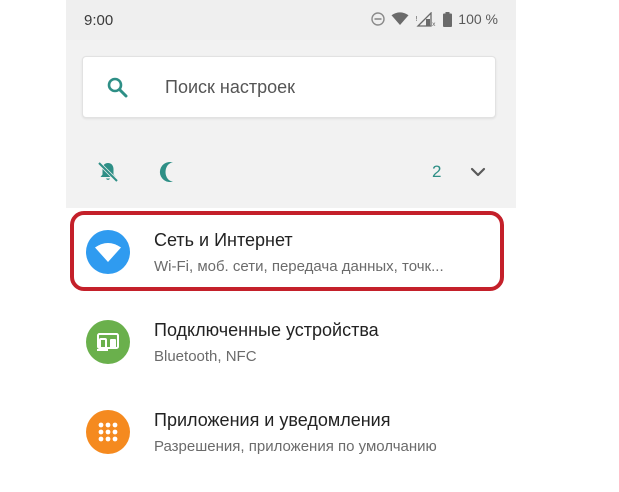 The width and height of the screenshot is (619, 492). I want to click on status-icons: ! x 100 %, so click(434, 19).